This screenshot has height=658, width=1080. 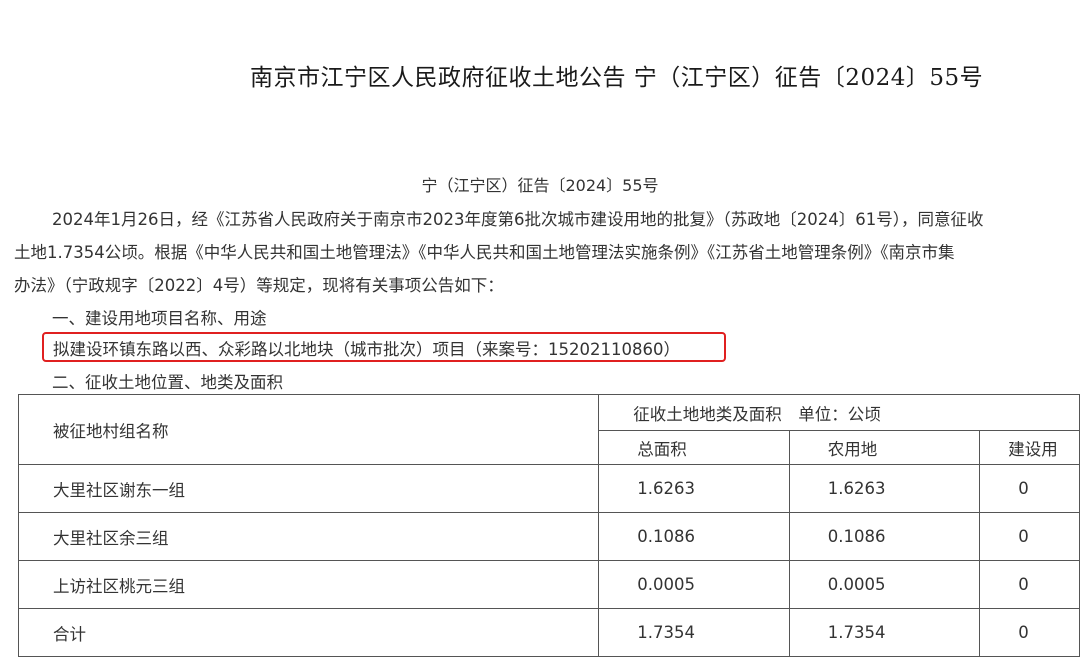 I want to click on construction-land-header: 建设用, so click(x=1029, y=447).